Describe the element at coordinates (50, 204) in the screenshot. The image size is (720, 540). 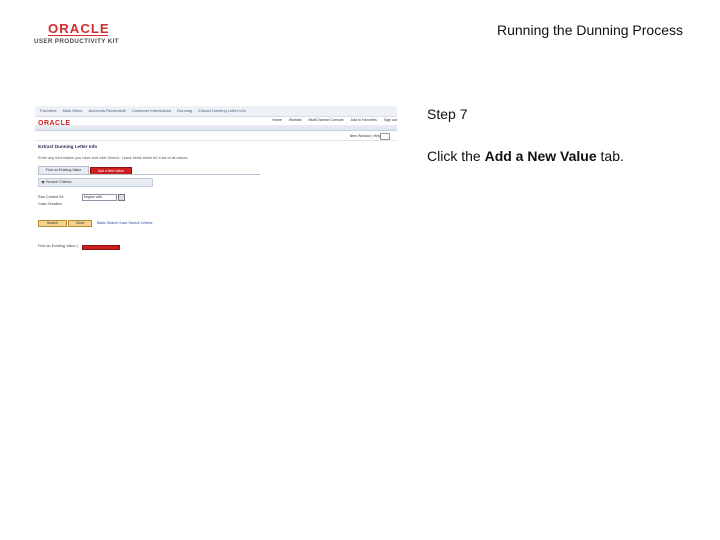
I see `case-sensitive-checkbox: Case Sensitive` at that location.